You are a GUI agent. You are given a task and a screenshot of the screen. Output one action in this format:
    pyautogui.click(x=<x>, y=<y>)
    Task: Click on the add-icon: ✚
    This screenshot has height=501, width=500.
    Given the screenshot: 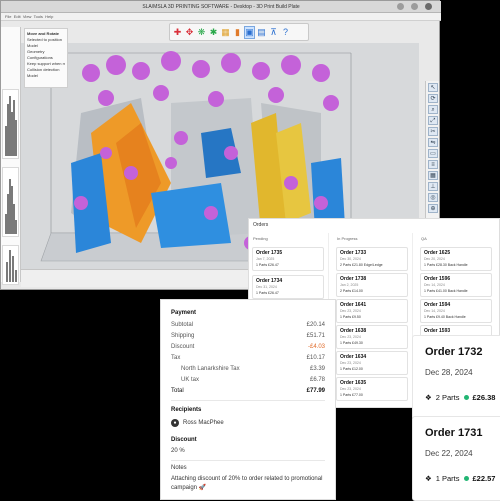 What is the action you would take?
    pyautogui.click(x=177, y=32)
    